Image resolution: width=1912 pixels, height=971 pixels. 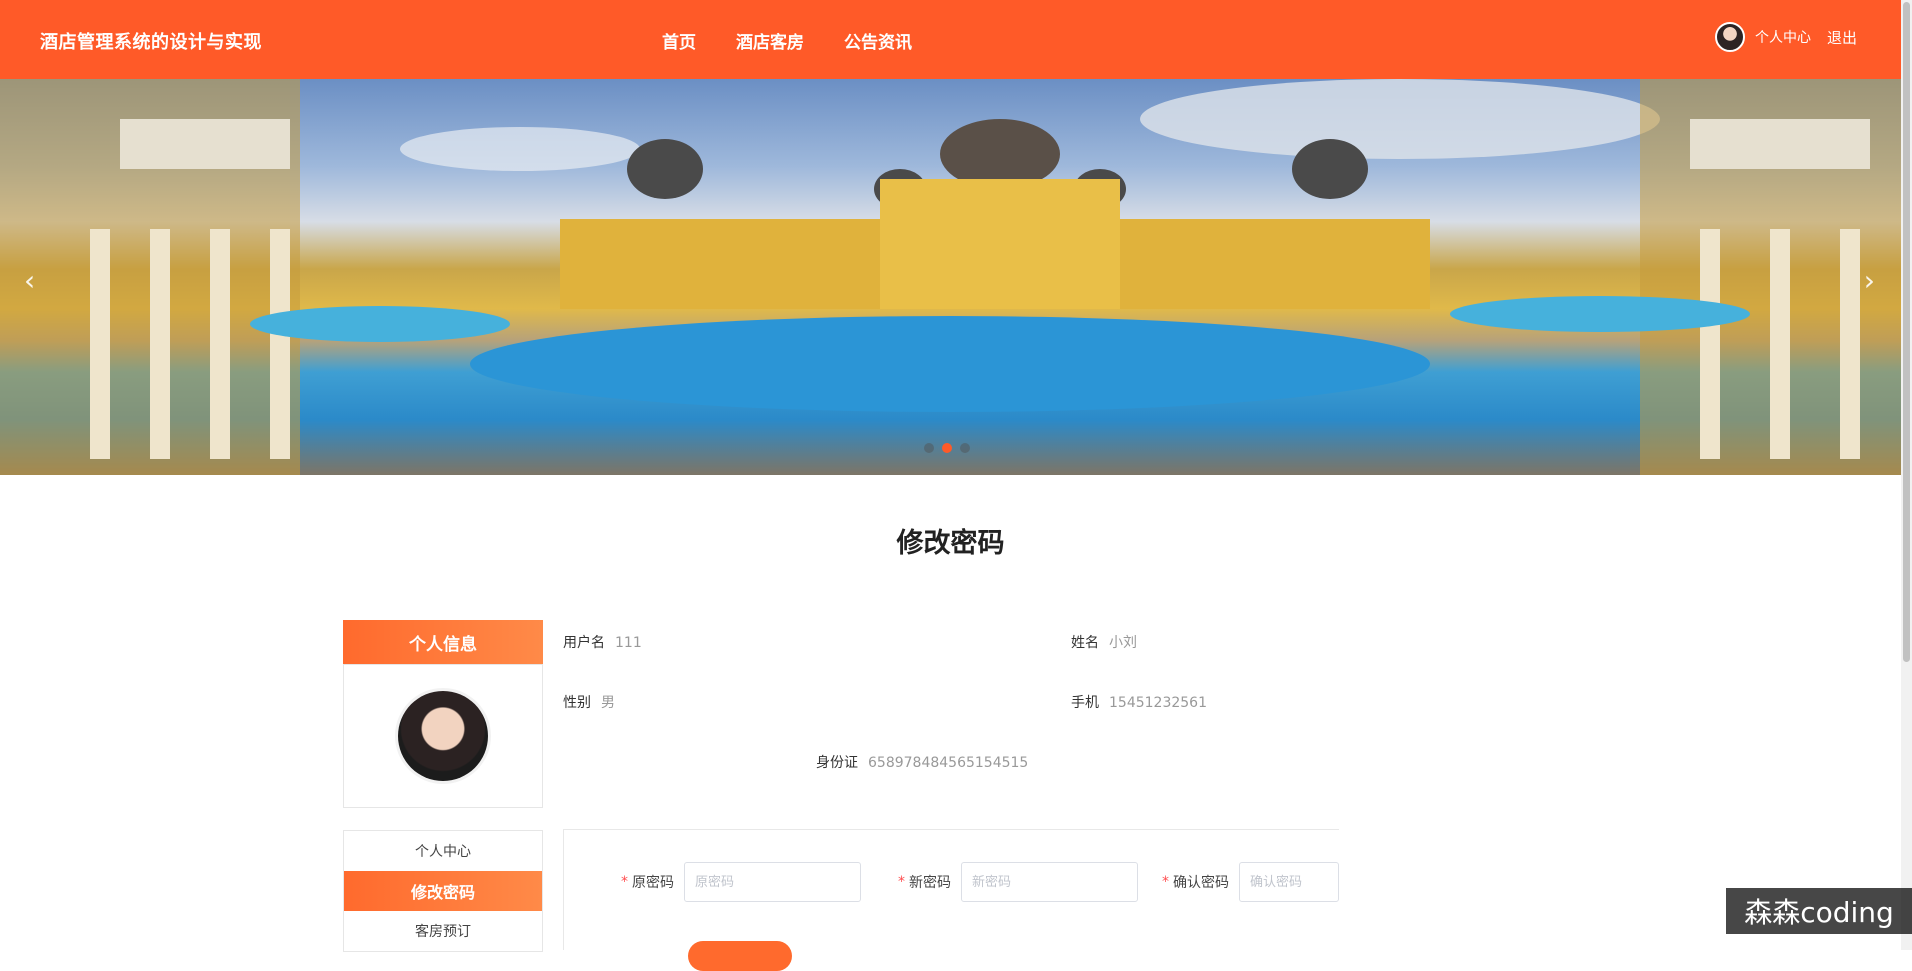 I want to click on chevron-right-icon: ›, so click(x=1869, y=280).